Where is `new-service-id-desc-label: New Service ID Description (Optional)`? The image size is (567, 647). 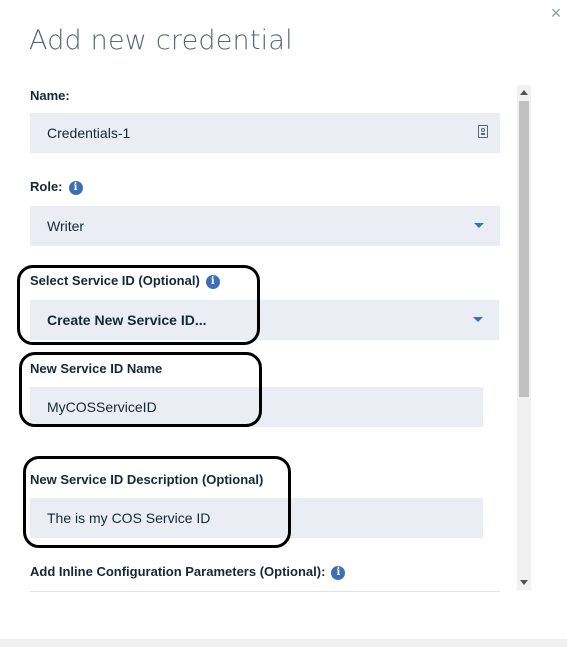 new-service-id-desc-label: New Service ID Description (Optional) is located at coordinates (146, 479).